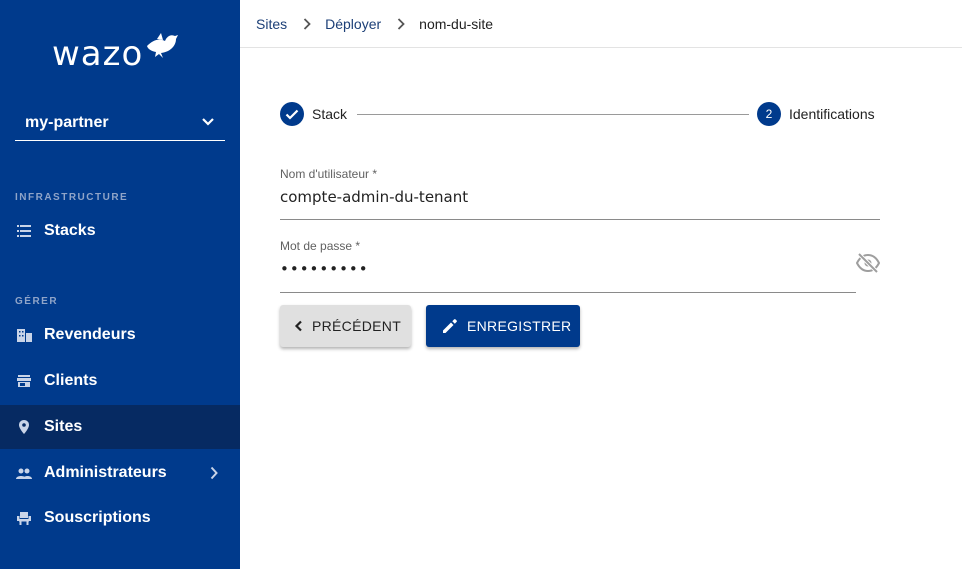 This screenshot has height=569, width=962. What do you see at coordinates (98, 54) in the screenshot?
I see `logo-text: wazo` at bounding box center [98, 54].